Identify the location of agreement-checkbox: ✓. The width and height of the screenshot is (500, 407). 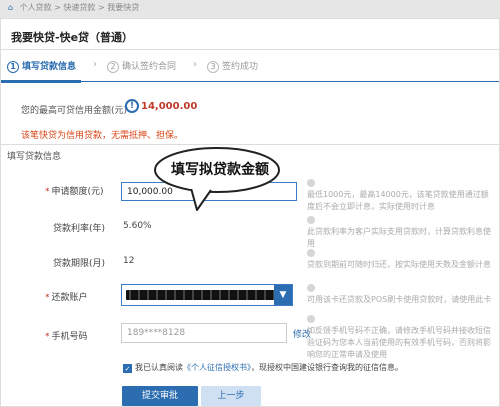
(127, 368).